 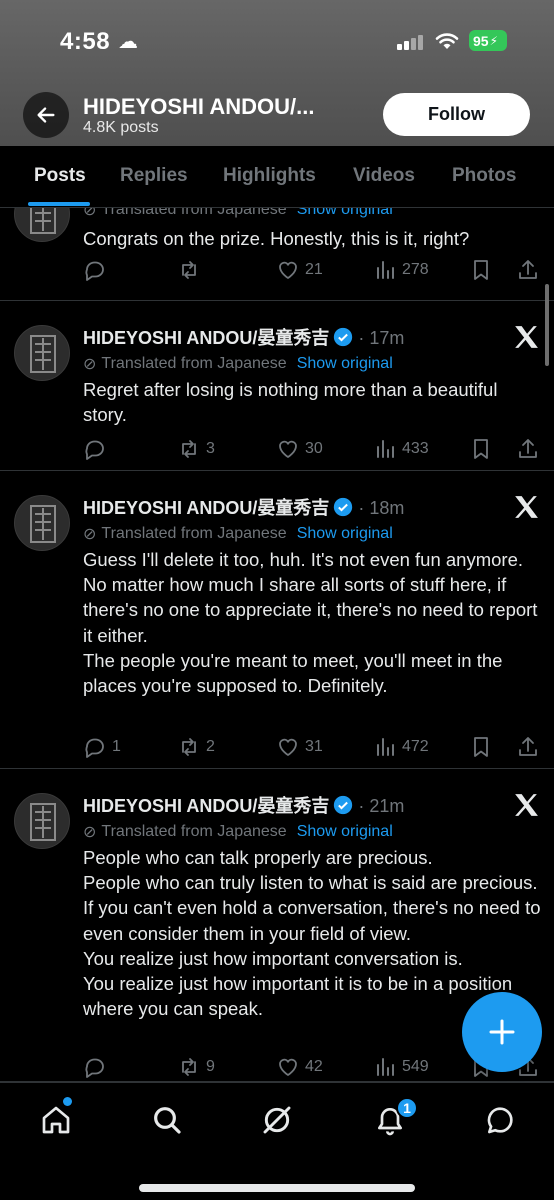 I want to click on views-count: 433, so click(x=415, y=448).